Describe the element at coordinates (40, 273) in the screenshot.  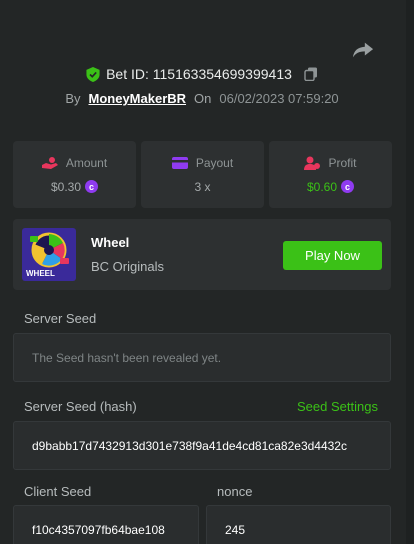
I see `game-thumb-title: WHEEL` at that location.